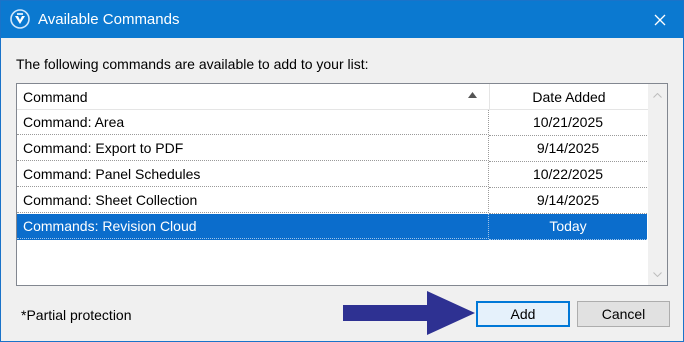 This screenshot has width=684, height=342. Describe the element at coordinates (623, 314) in the screenshot. I see `cancel-button: Cancel` at that location.